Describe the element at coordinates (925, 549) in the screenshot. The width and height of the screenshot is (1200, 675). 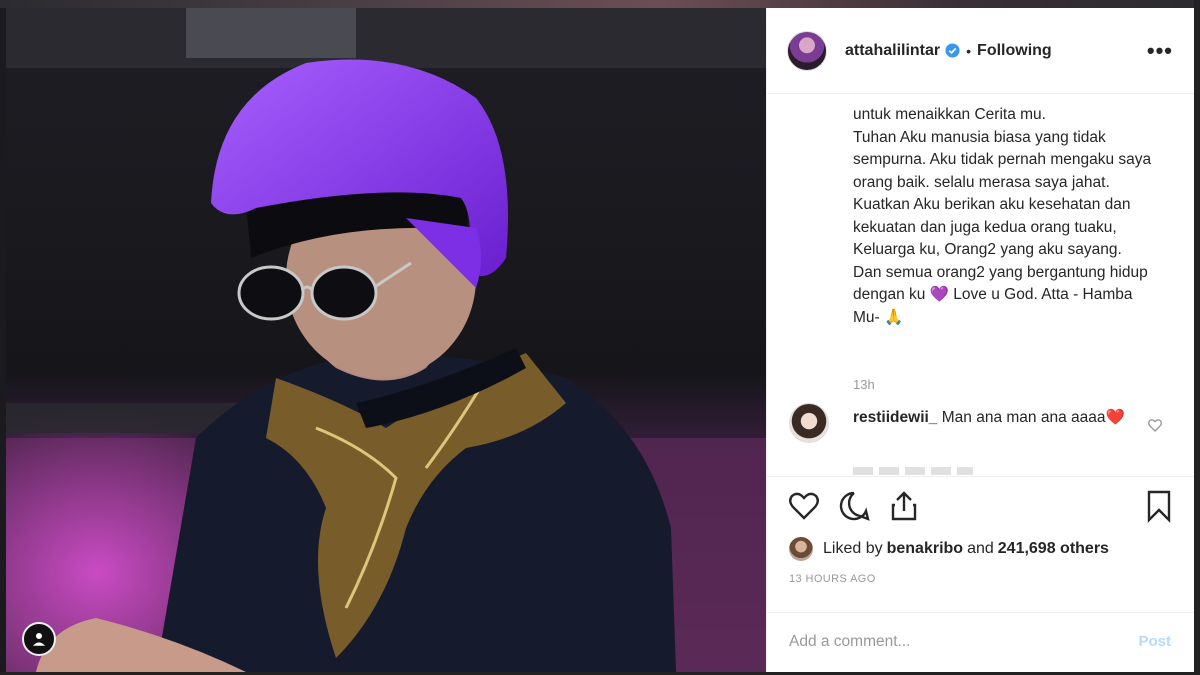
I see `liker-username: benakribo` at that location.